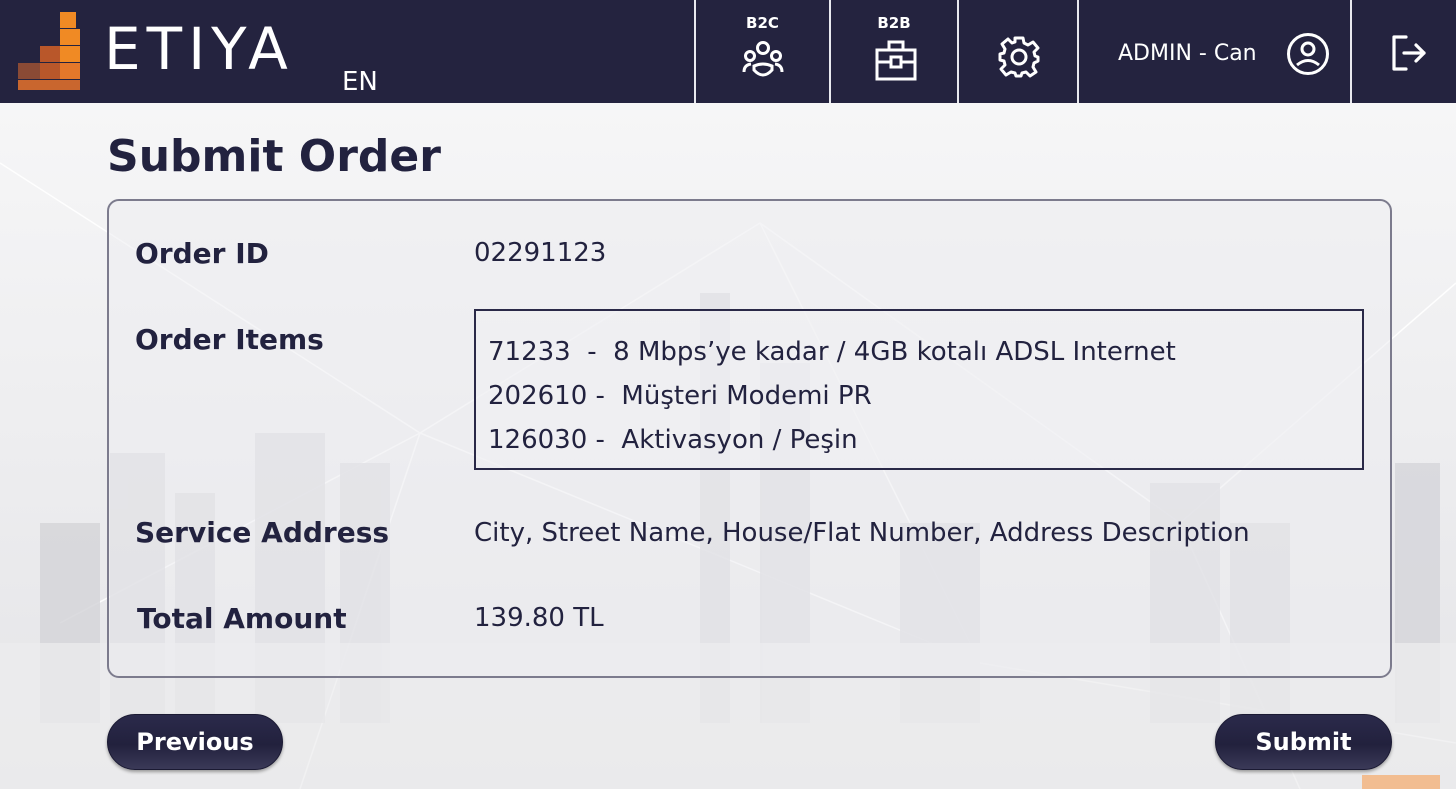 The width and height of the screenshot is (1456, 789). What do you see at coordinates (894, 23) in the screenshot?
I see `b2b-label: B2B` at bounding box center [894, 23].